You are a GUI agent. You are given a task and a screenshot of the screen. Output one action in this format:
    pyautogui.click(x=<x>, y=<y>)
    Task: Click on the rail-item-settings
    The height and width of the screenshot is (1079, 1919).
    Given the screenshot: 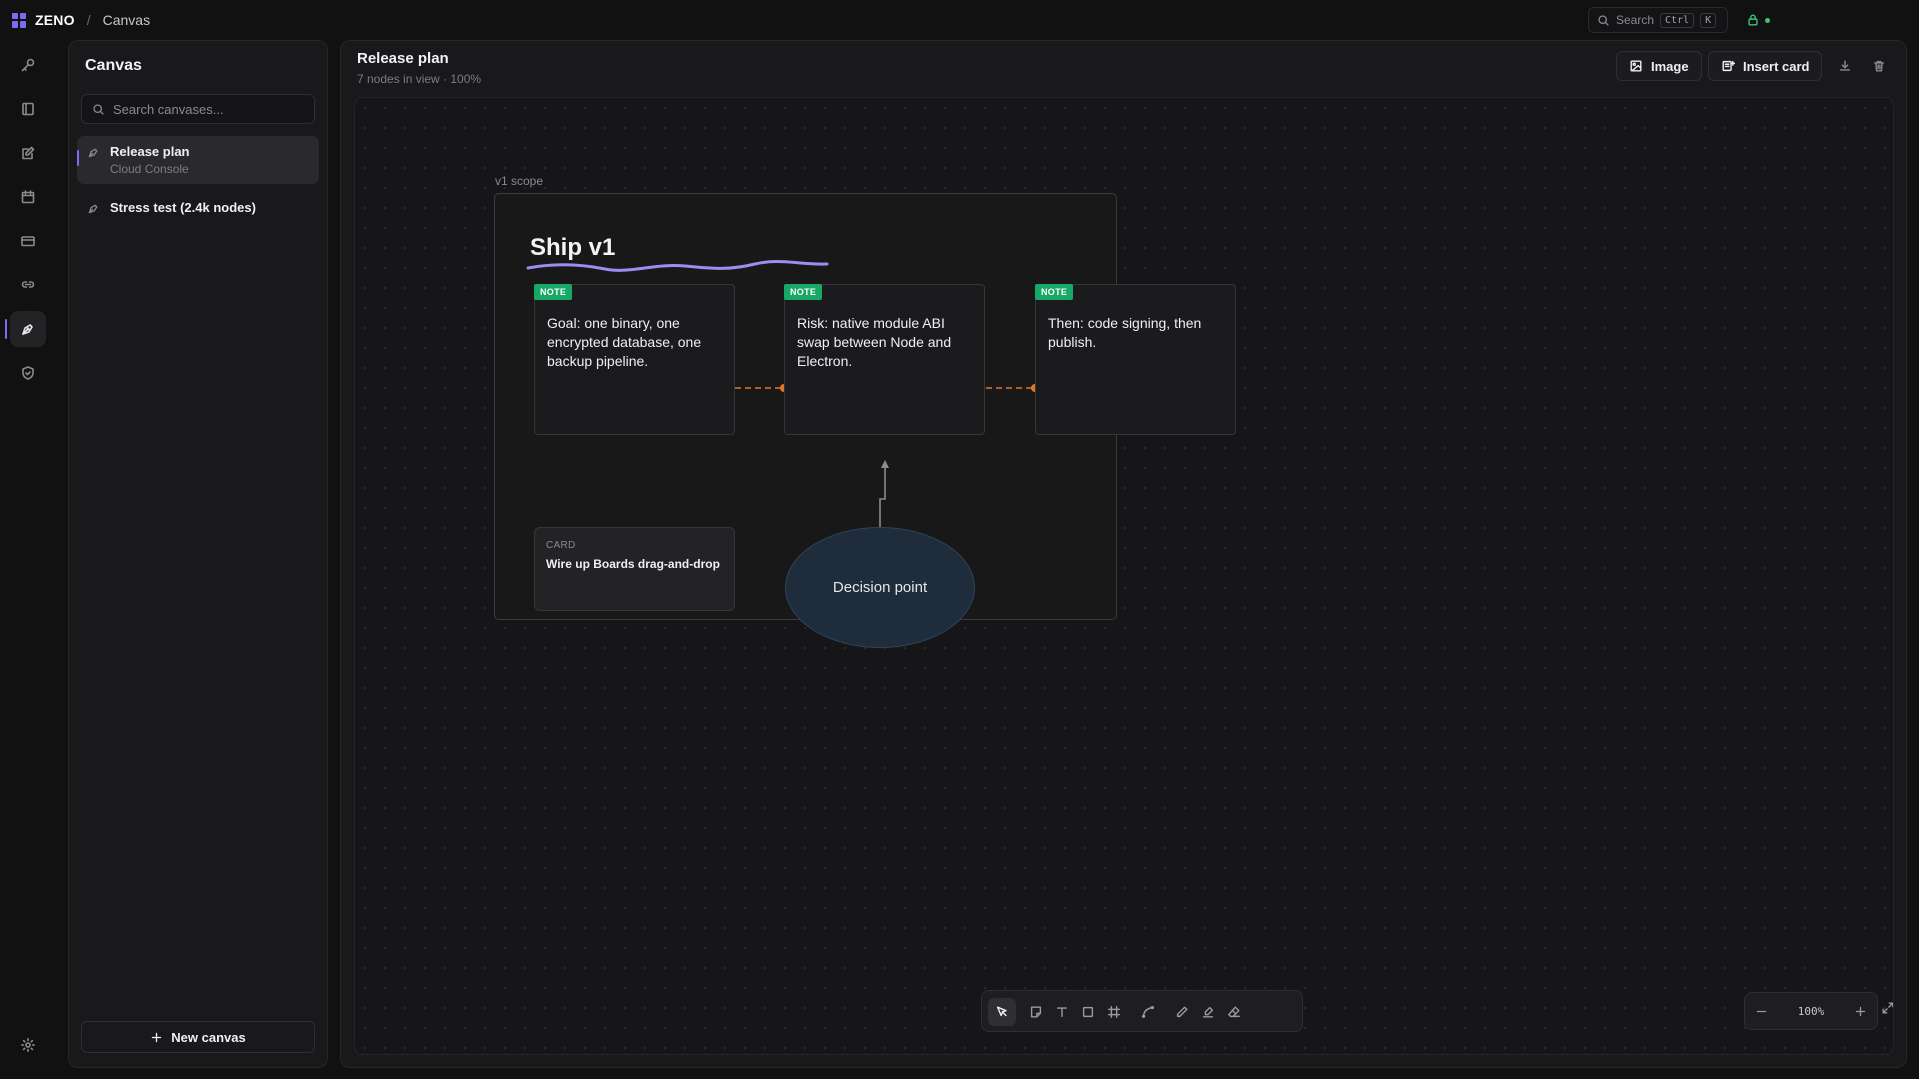 What is the action you would take?
    pyautogui.click(x=28, y=1045)
    